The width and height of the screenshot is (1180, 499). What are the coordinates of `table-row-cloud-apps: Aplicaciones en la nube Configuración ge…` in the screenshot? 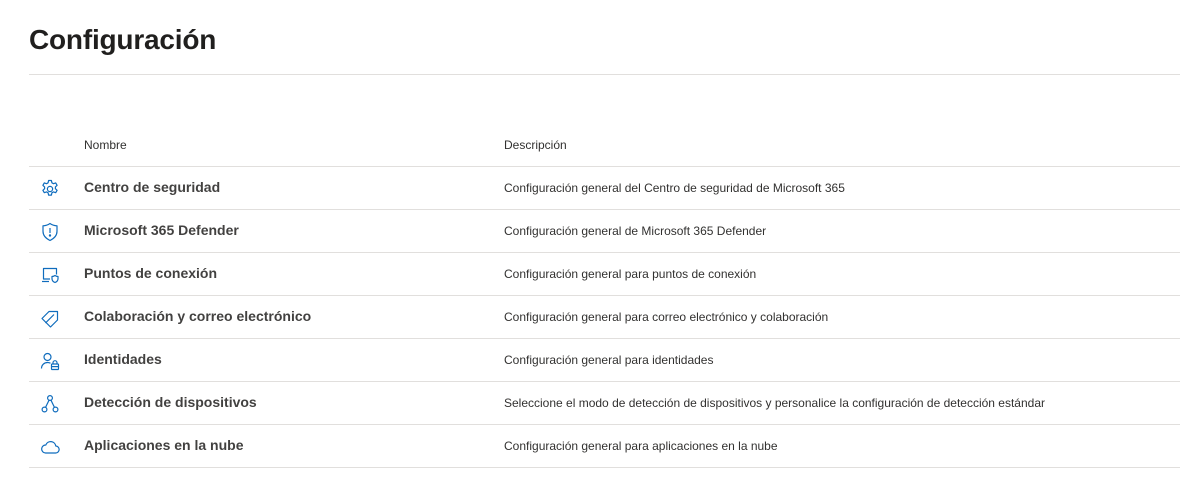 It's located at (604, 446).